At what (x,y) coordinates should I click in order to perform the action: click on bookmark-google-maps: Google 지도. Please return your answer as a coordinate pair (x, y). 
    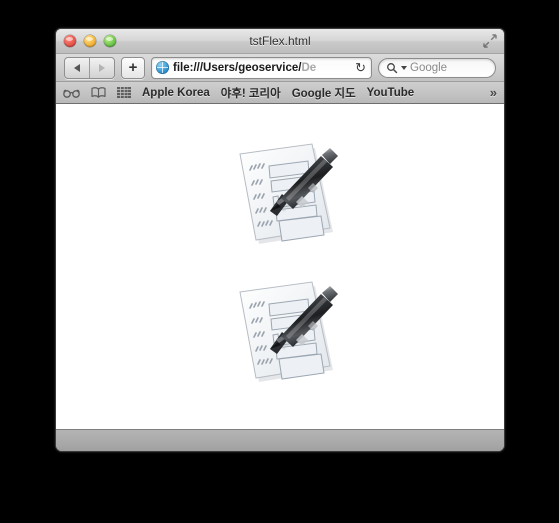
    Looking at the image, I should click on (324, 93).